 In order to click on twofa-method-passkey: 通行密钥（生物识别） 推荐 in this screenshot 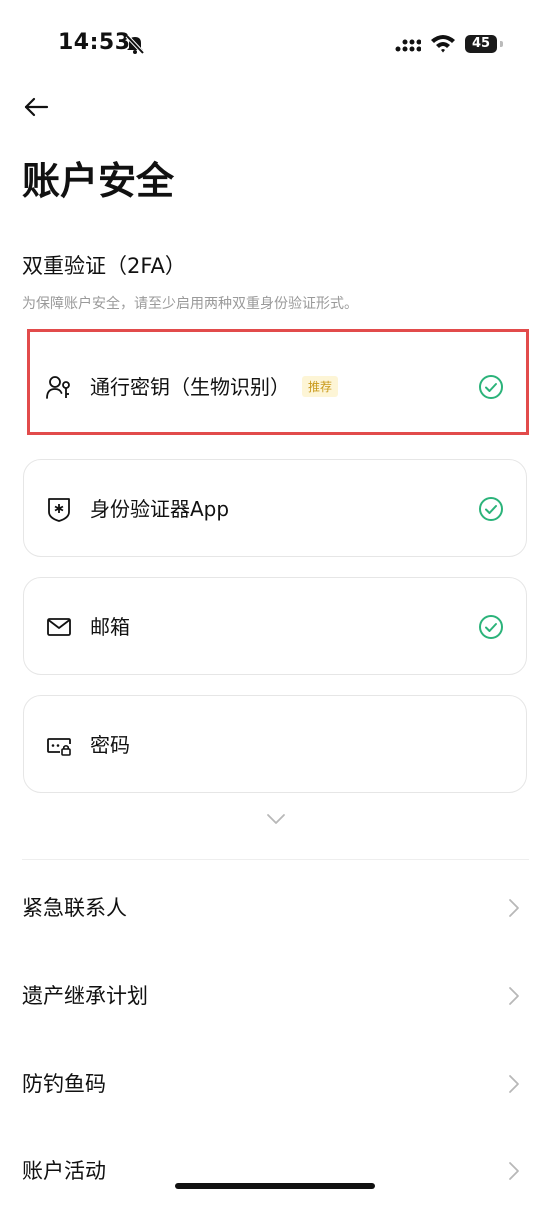, I will do `click(275, 386)`.